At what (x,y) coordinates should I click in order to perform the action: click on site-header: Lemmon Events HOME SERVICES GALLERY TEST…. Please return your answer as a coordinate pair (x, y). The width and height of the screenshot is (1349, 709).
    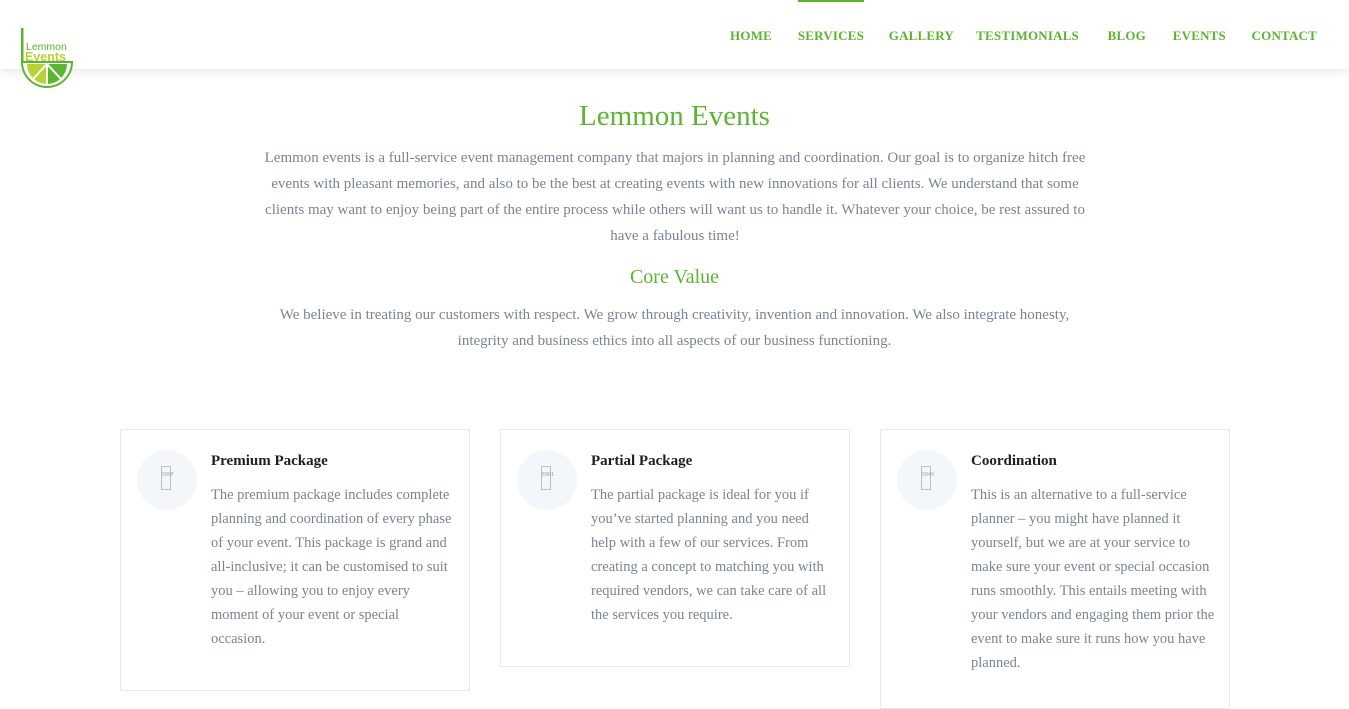
    Looking at the image, I should click on (674, 44).